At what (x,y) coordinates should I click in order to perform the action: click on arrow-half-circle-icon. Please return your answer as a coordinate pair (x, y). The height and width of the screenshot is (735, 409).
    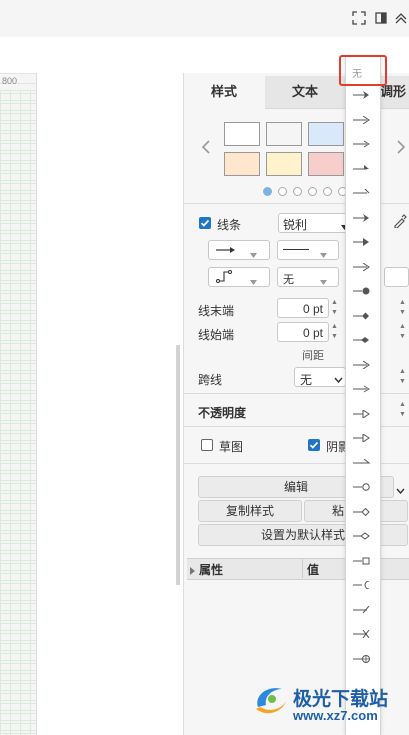
    Looking at the image, I should click on (361, 585).